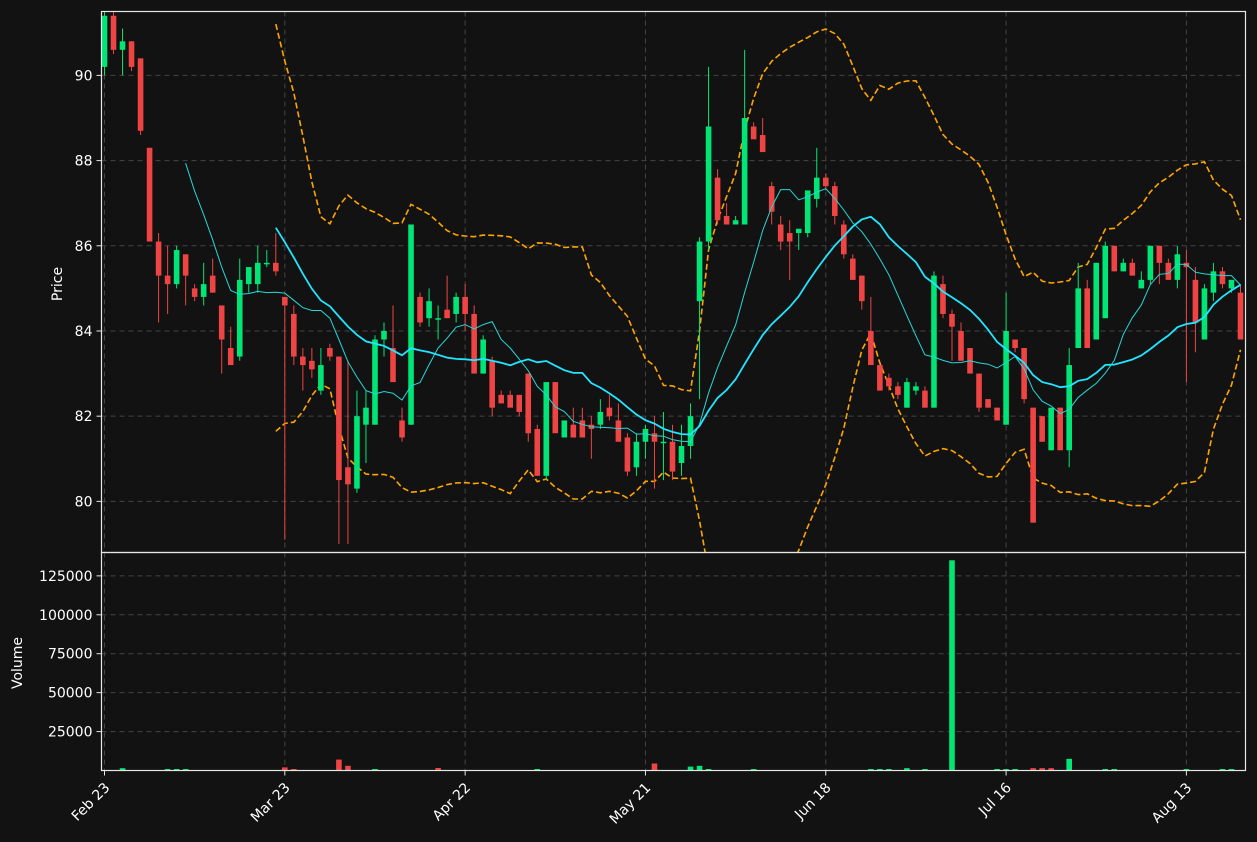 This screenshot has height=842, width=1257. What do you see at coordinates (65, 616) in the screenshot?
I see `volume-tick-label: 100000` at bounding box center [65, 616].